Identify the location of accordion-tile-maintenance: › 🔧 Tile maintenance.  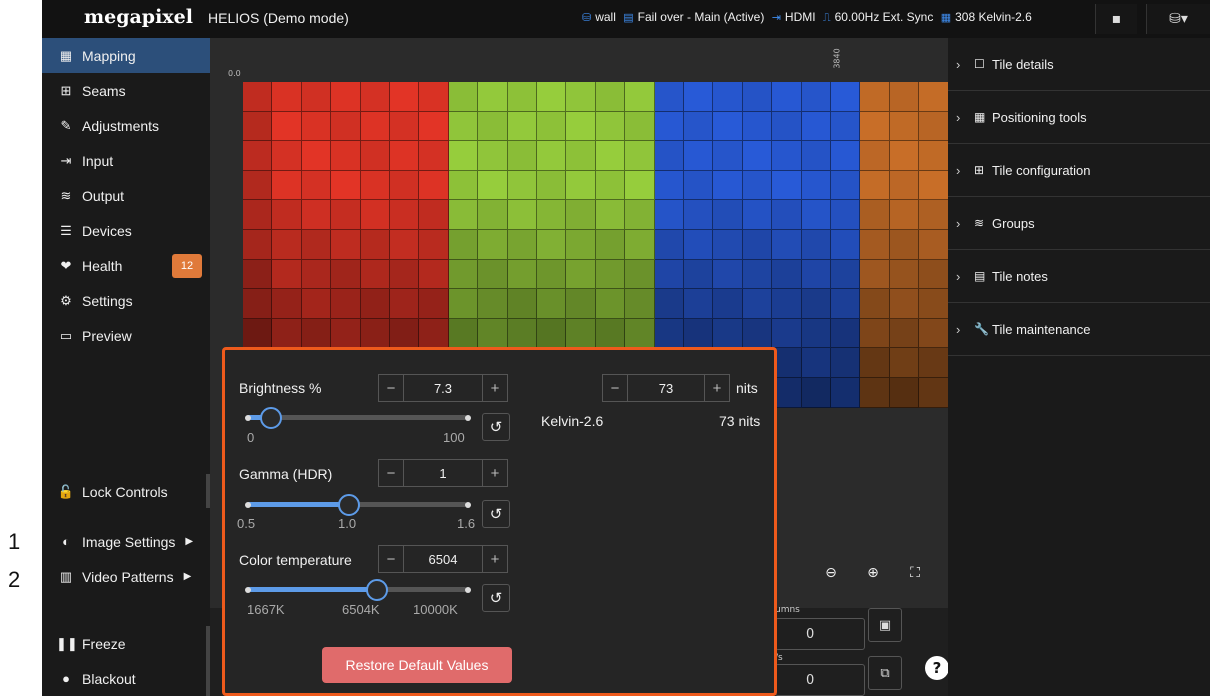
(1079, 329).